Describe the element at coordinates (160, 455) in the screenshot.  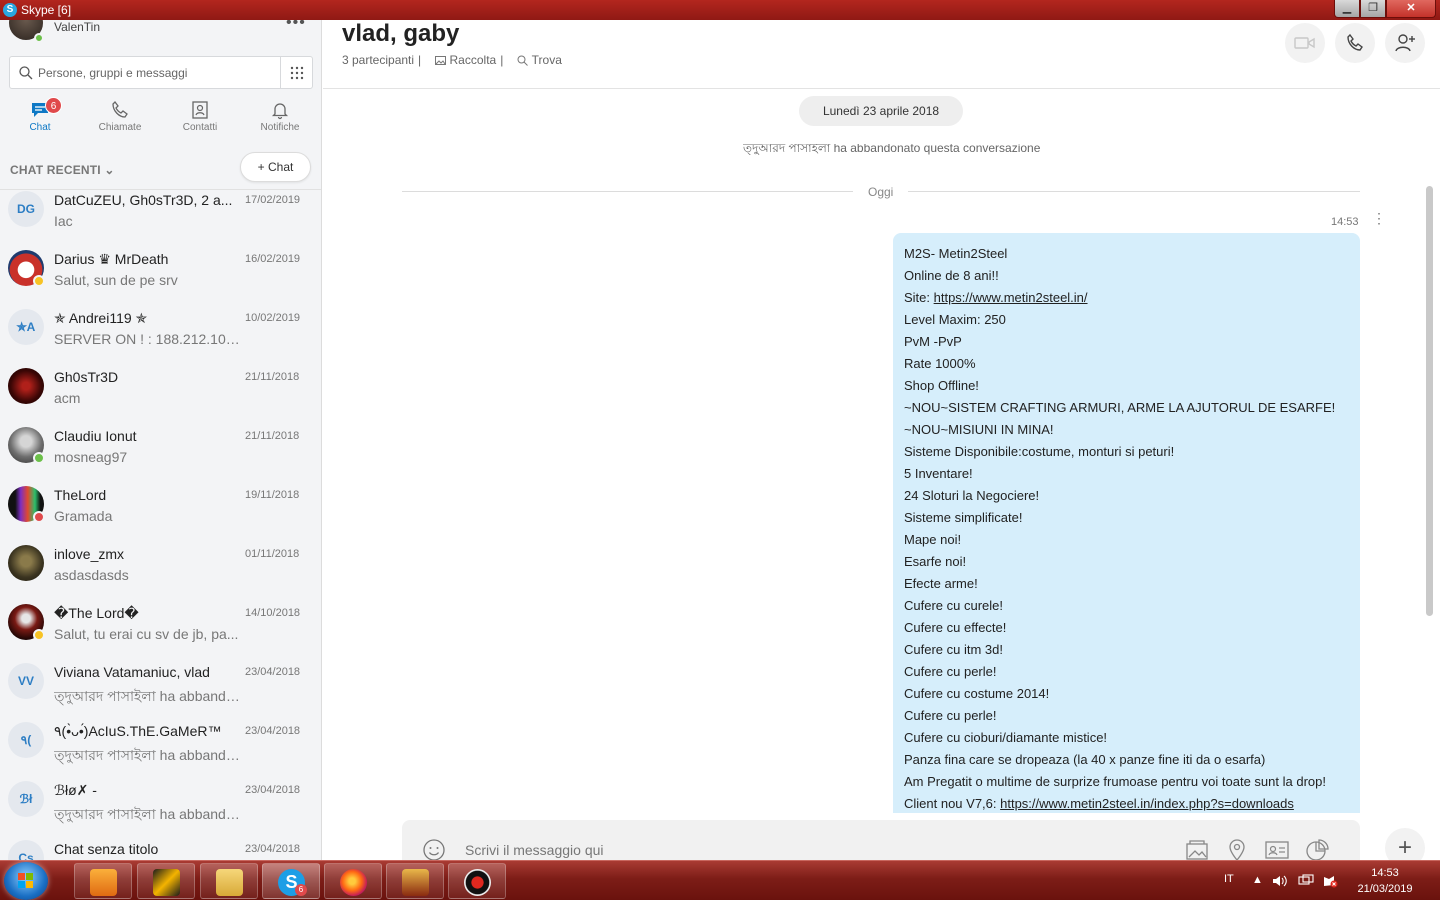
I see `chat-list-item: Claudiu Ionut 21/11/2018 mosneag97` at that location.